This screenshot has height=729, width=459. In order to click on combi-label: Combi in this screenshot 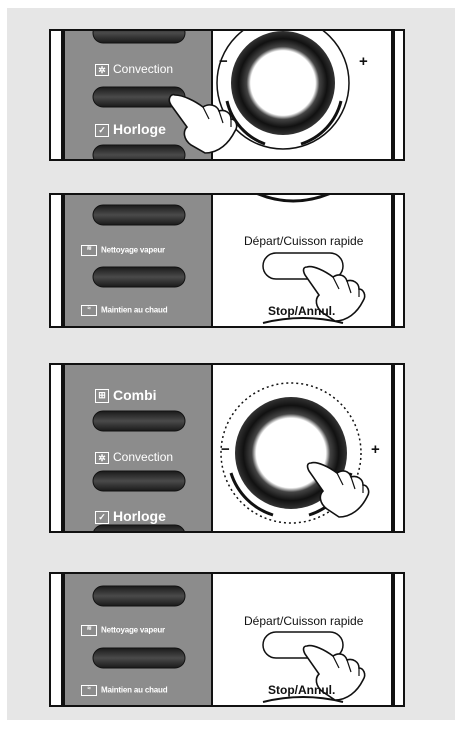, I will do `click(135, 395)`.